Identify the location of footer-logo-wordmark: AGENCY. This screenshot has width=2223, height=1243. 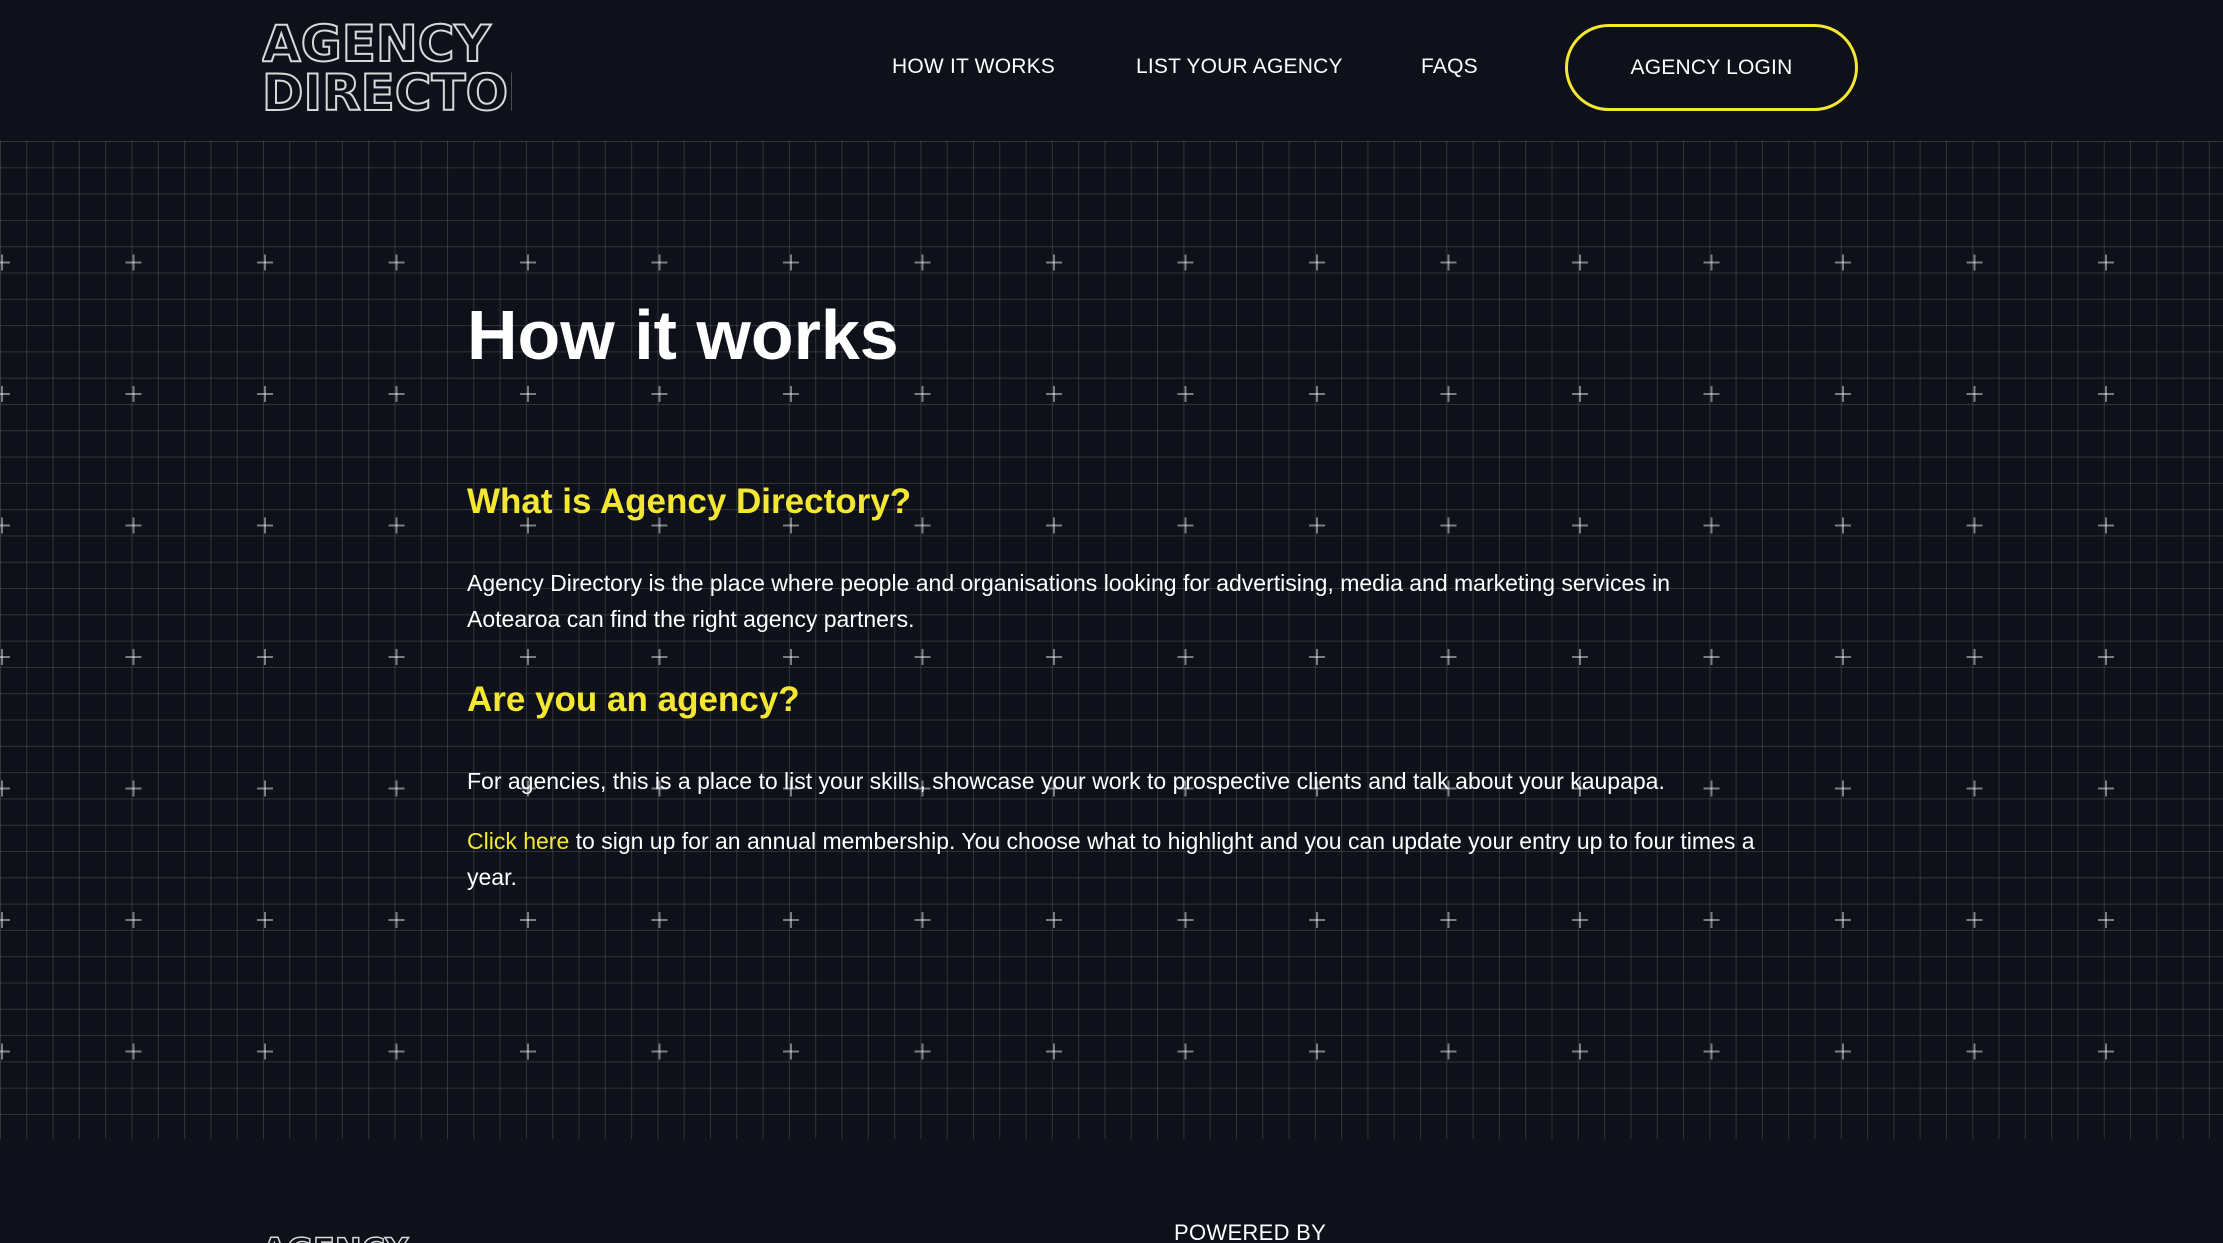
(336, 1236).